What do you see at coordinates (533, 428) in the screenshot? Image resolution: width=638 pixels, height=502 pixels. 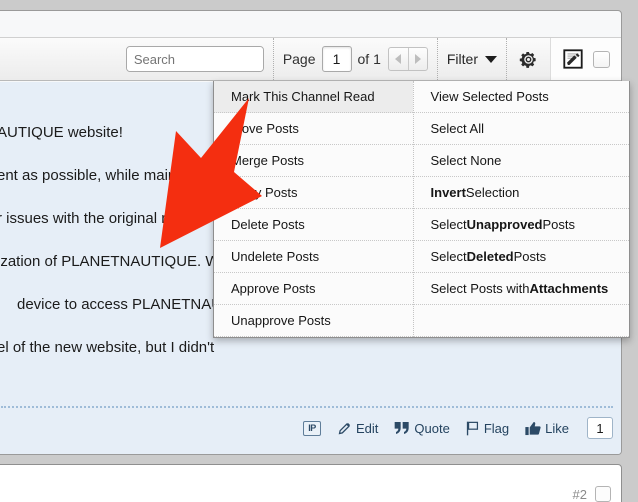 I see `thumbs-up-icon` at bounding box center [533, 428].